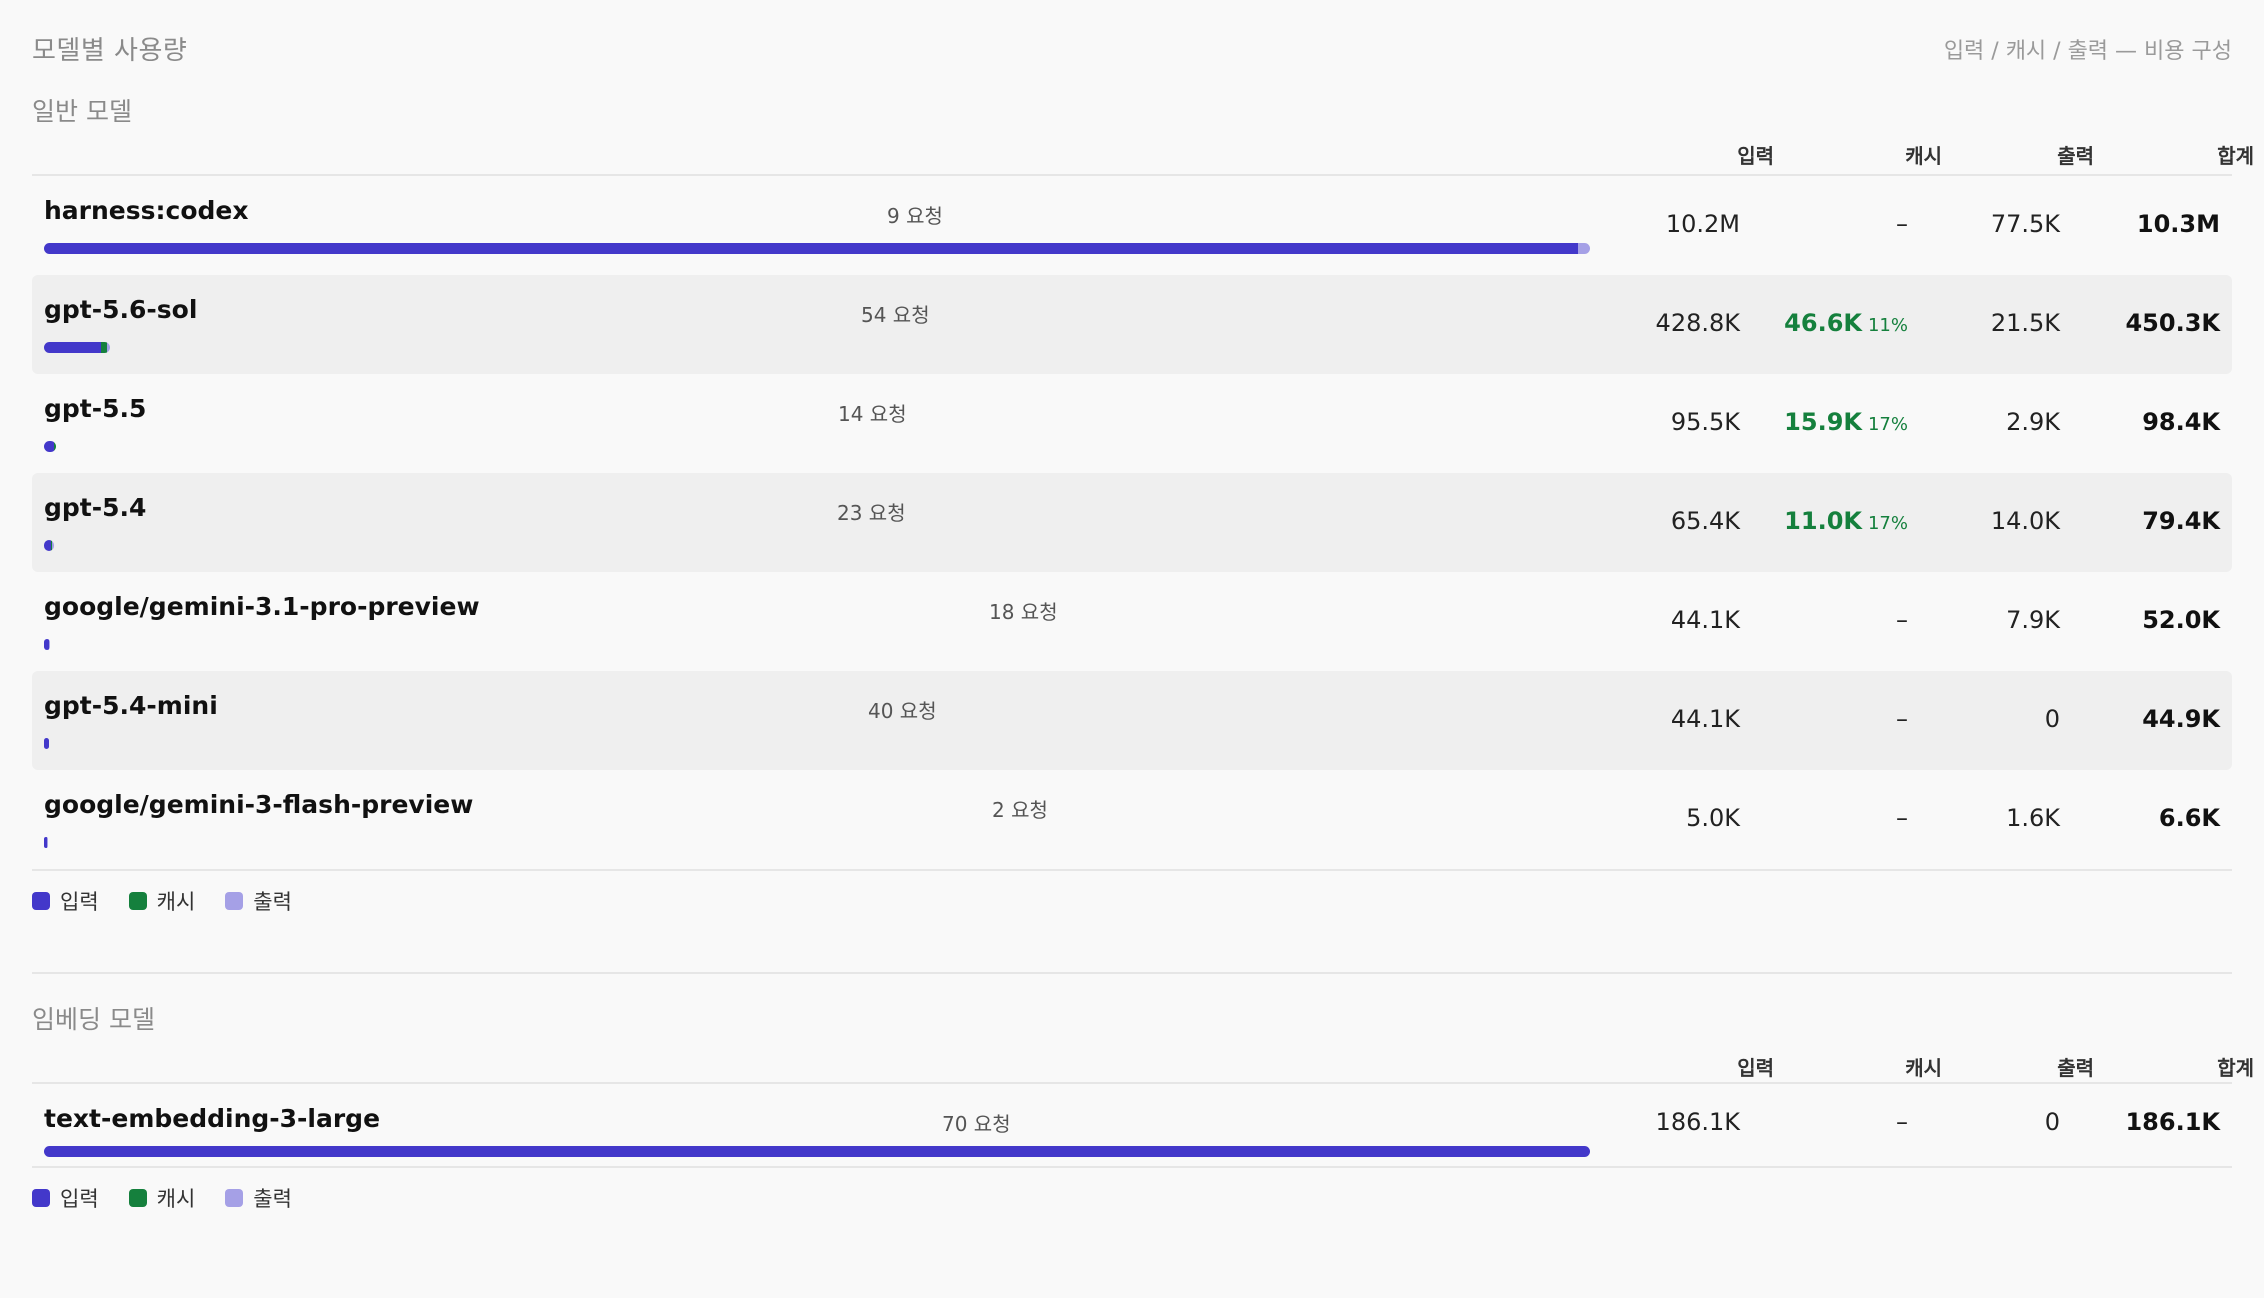  What do you see at coordinates (121, 309) in the screenshot?
I see `model-name: gpt-5.6-sol` at bounding box center [121, 309].